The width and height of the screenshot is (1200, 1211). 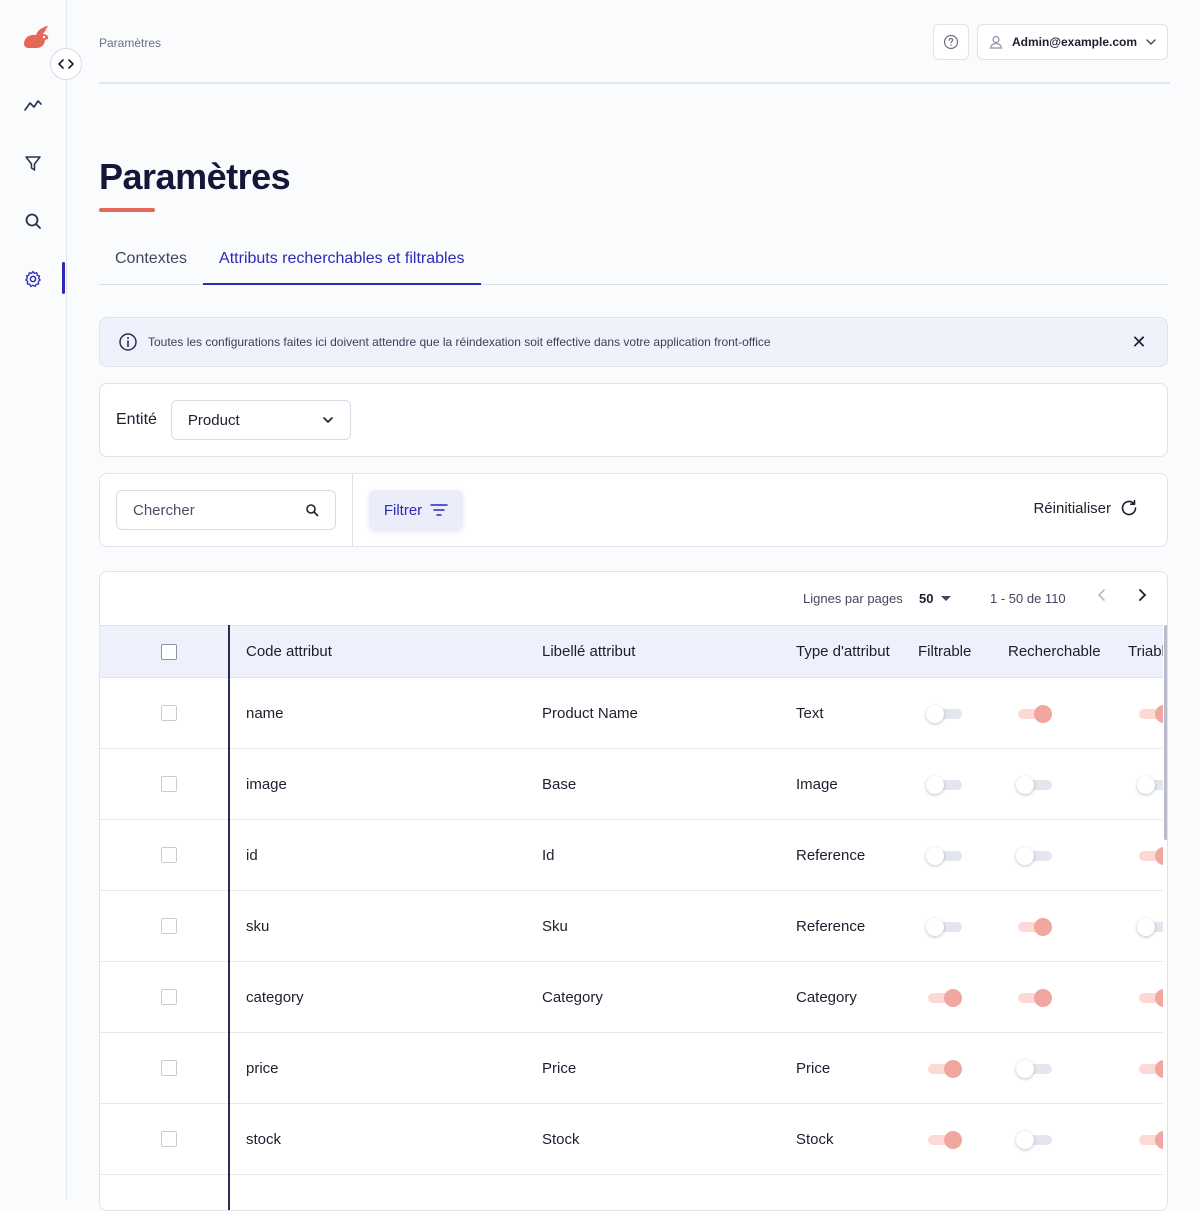 I want to click on header-searchable: Recherchable, so click(x=1054, y=651).